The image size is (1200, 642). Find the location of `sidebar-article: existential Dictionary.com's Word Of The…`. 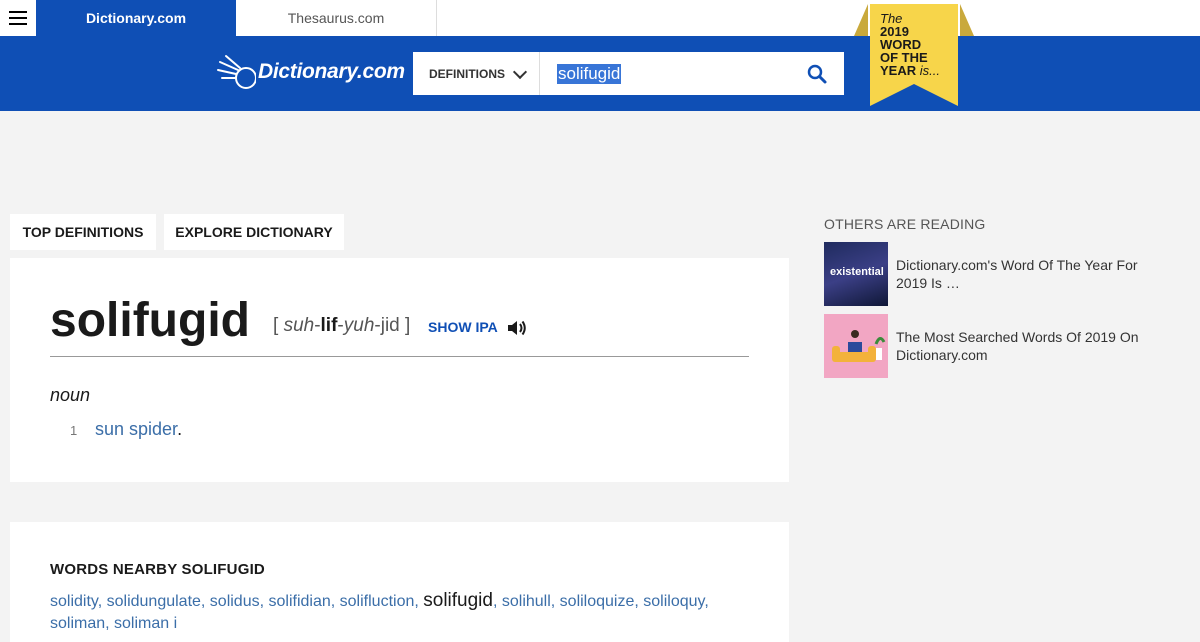

sidebar-article: existential Dictionary.com's Word Of The… is located at coordinates (994, 274).